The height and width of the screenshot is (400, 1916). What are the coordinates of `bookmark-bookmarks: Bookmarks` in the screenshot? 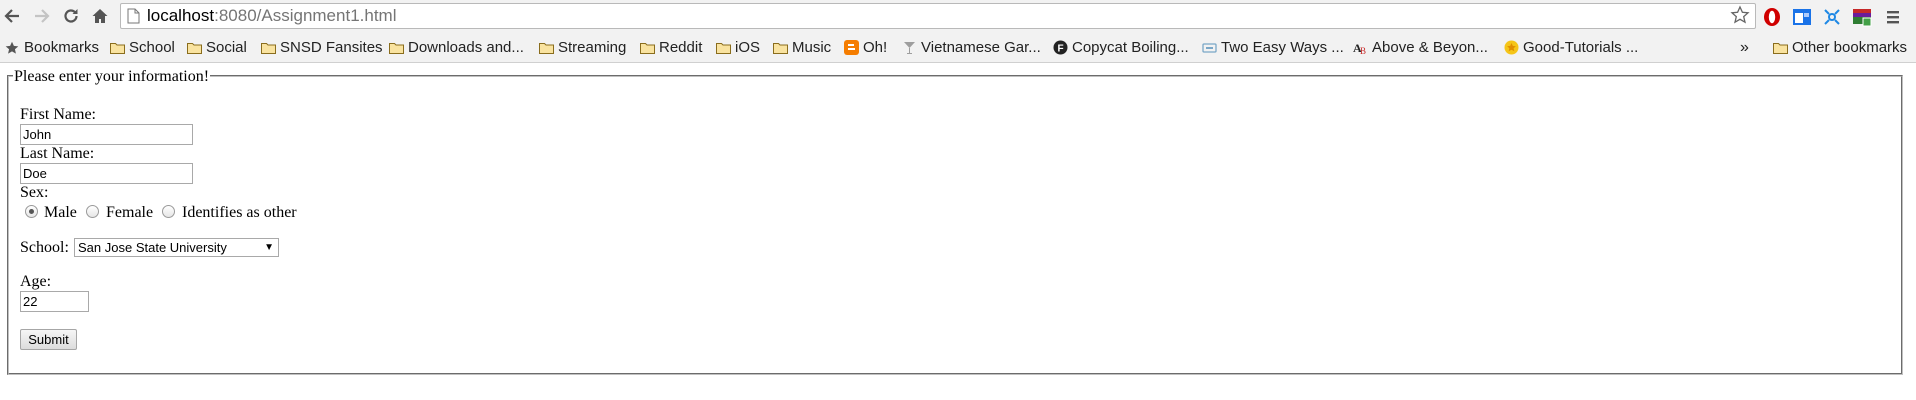 It's located at (51, 47).